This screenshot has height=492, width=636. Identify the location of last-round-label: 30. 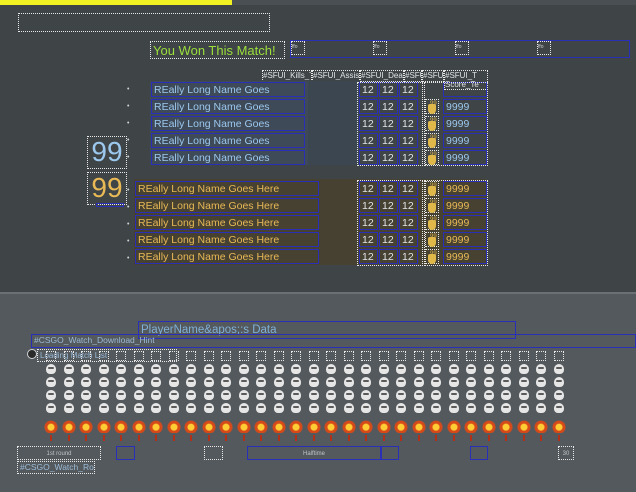
(566, 453).